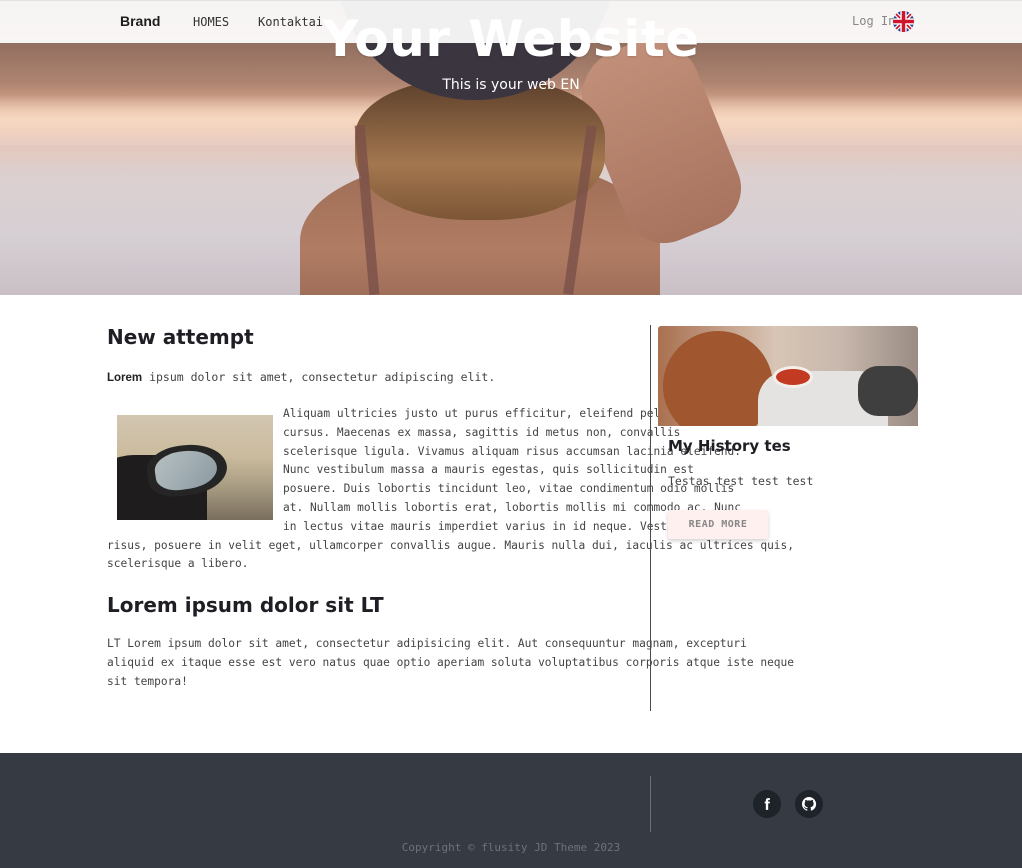 The width and height of the screenshot is (1022, 868). What do you see at coordinates (767, 804) in the screenshot?
I see `facebook-icon` at bounding box center [767, 804].